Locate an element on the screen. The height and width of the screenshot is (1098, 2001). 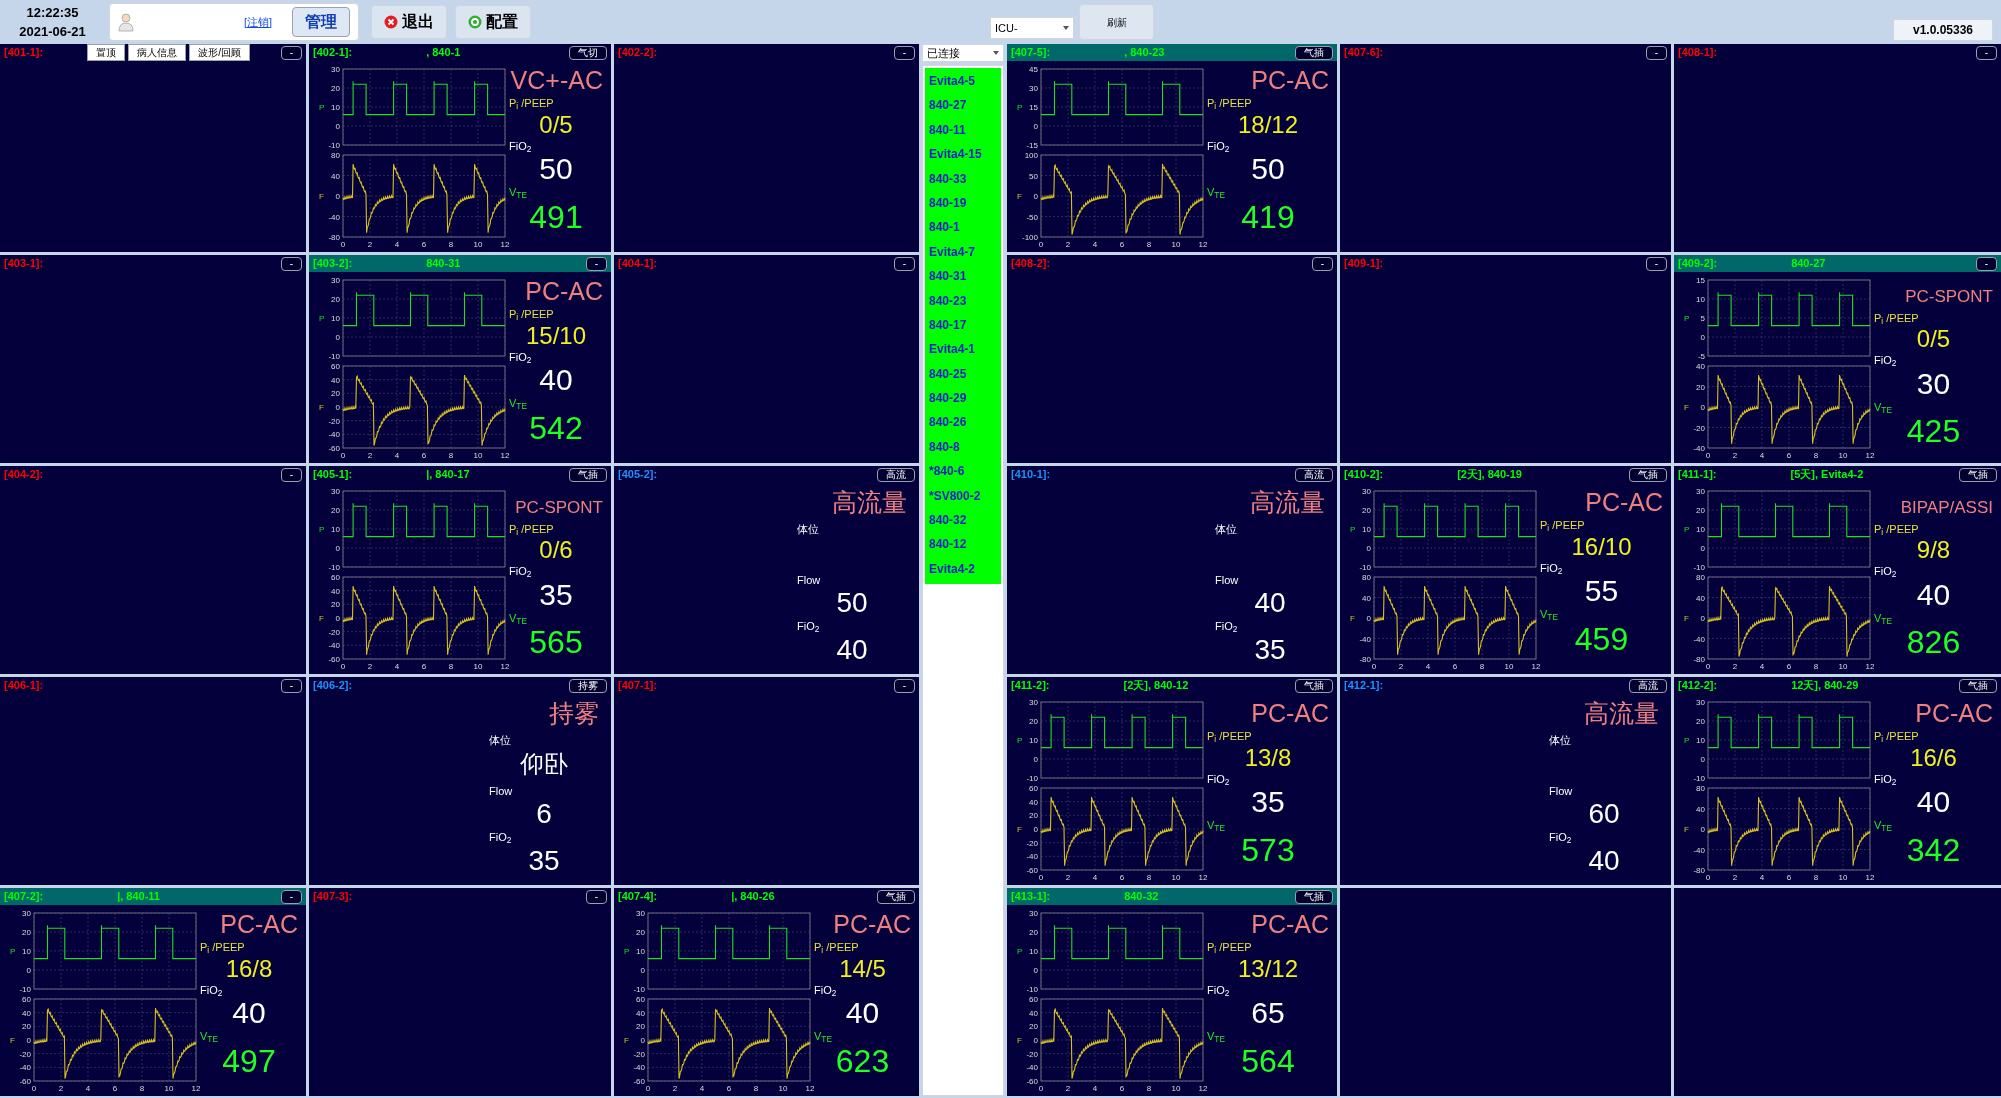
device-list-item: *SV800-2 is located at coordinates (963, 499).